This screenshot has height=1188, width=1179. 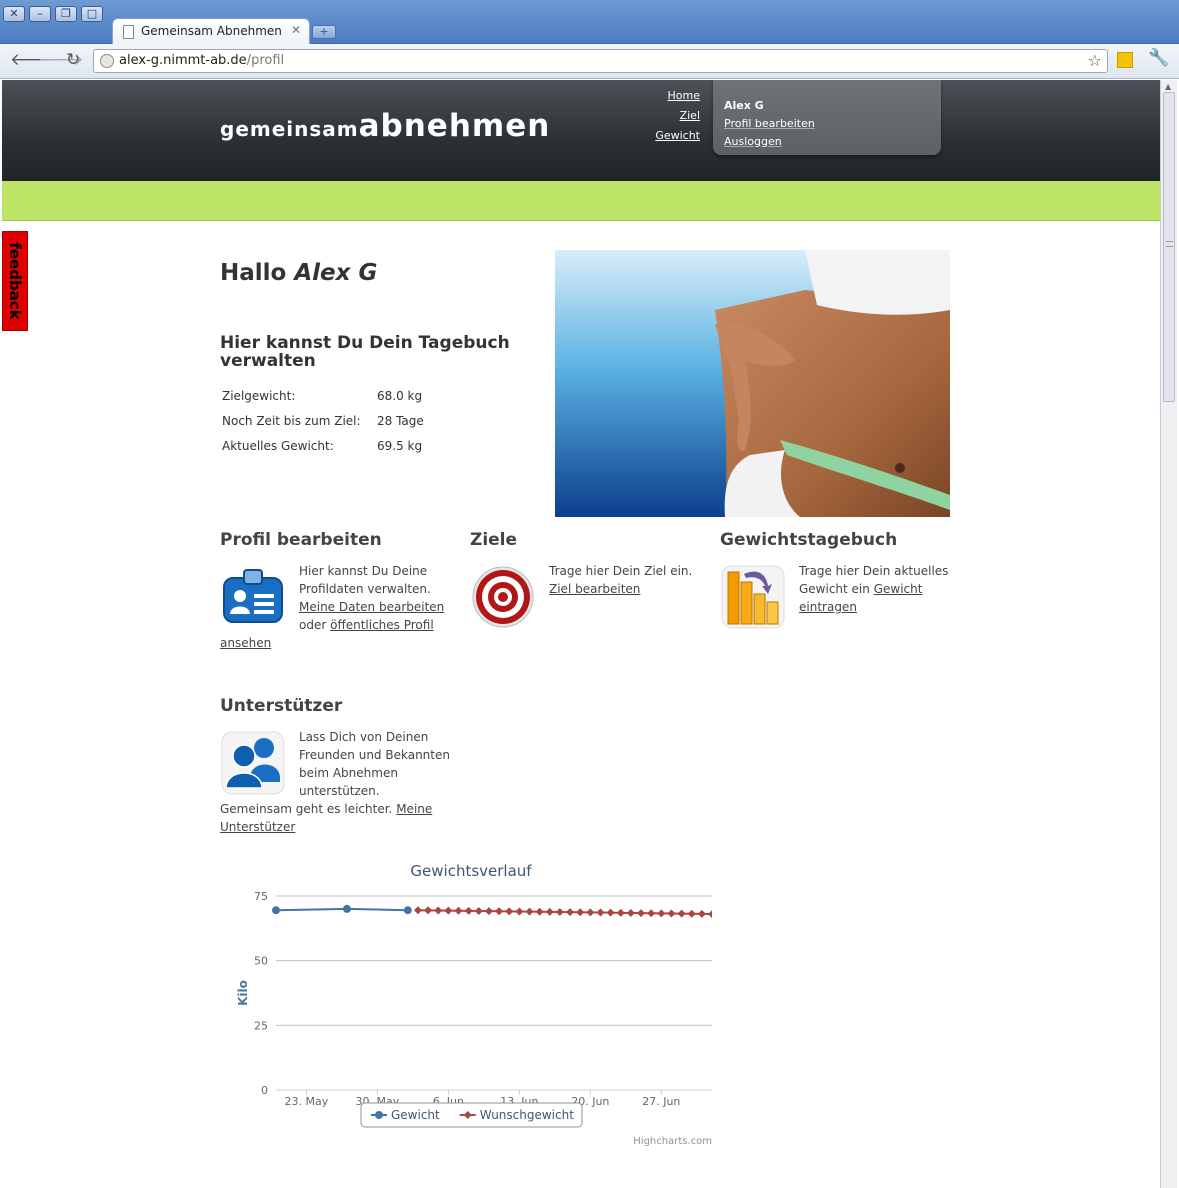 I want to click on nav-ziel-link: Ziel, so click(x=677, y=116).